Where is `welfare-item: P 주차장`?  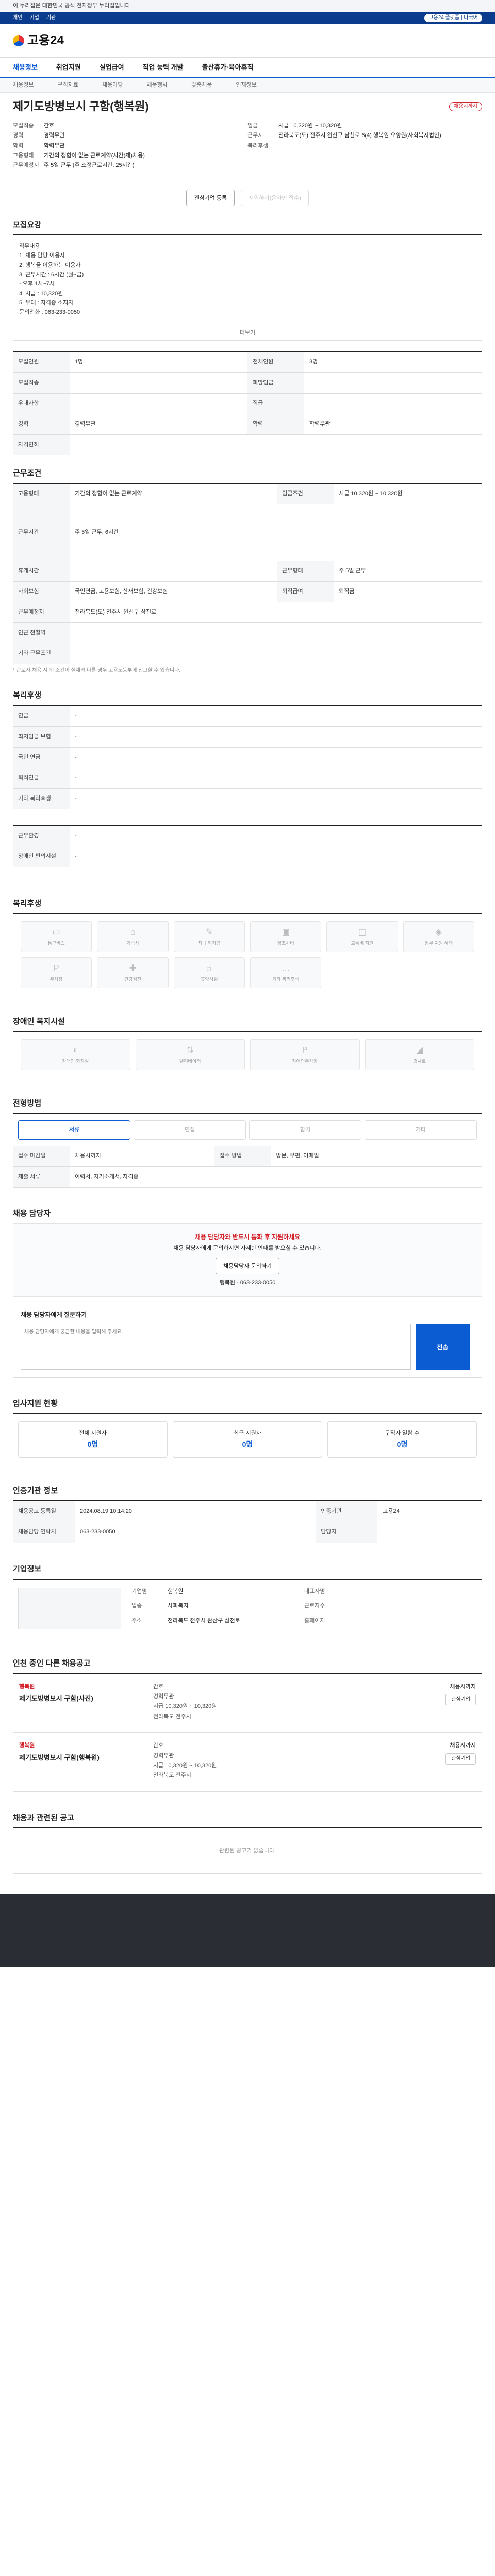
welfare-item: P 주차장 is located at coordinates (56, 973).